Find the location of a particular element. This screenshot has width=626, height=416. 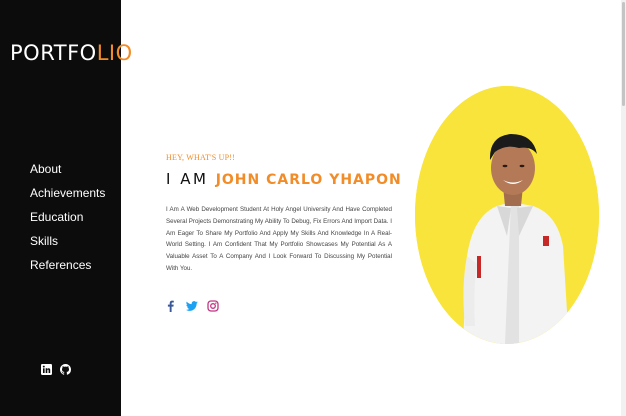

sidebar-item-achievements: Achievements is located at coordinates (67, 196).